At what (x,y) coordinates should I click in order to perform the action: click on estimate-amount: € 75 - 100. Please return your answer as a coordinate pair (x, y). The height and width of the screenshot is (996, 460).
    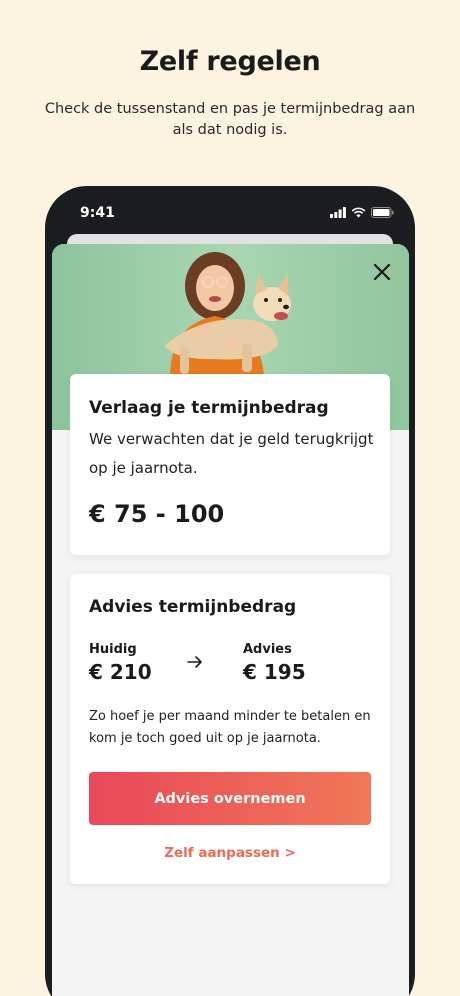
    Looking at the image, I should click on (157, 514).